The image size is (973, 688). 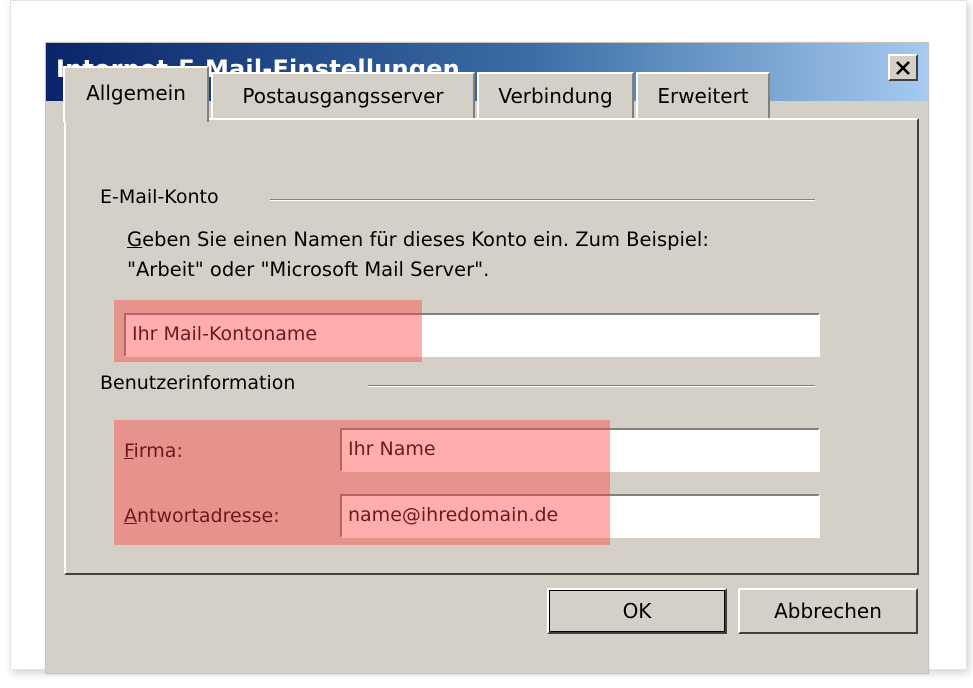 I want to click on tab-allgemein: Allgemein, so click(x=136, y=94).